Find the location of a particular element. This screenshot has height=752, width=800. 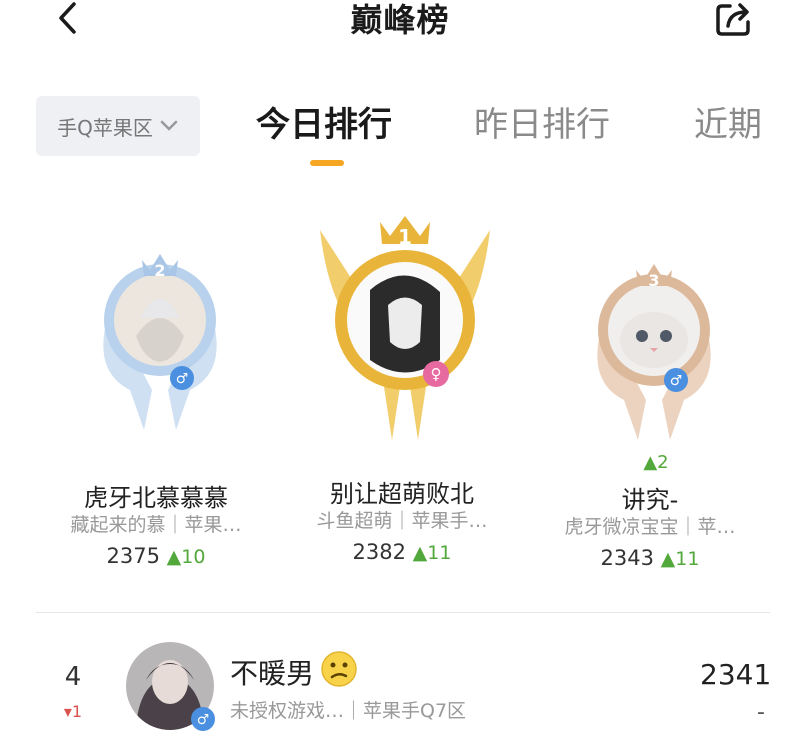

podium-2-score: 2375 is located at coordinates (133, 556).